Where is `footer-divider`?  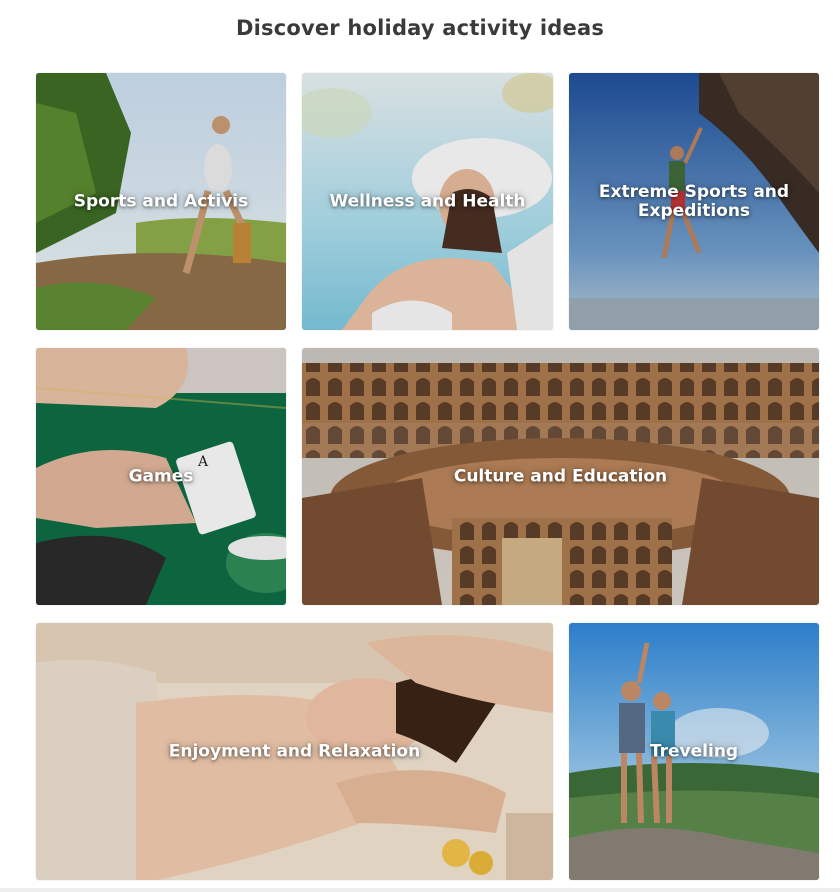
footer-divider is located at coordinates (420, 890).